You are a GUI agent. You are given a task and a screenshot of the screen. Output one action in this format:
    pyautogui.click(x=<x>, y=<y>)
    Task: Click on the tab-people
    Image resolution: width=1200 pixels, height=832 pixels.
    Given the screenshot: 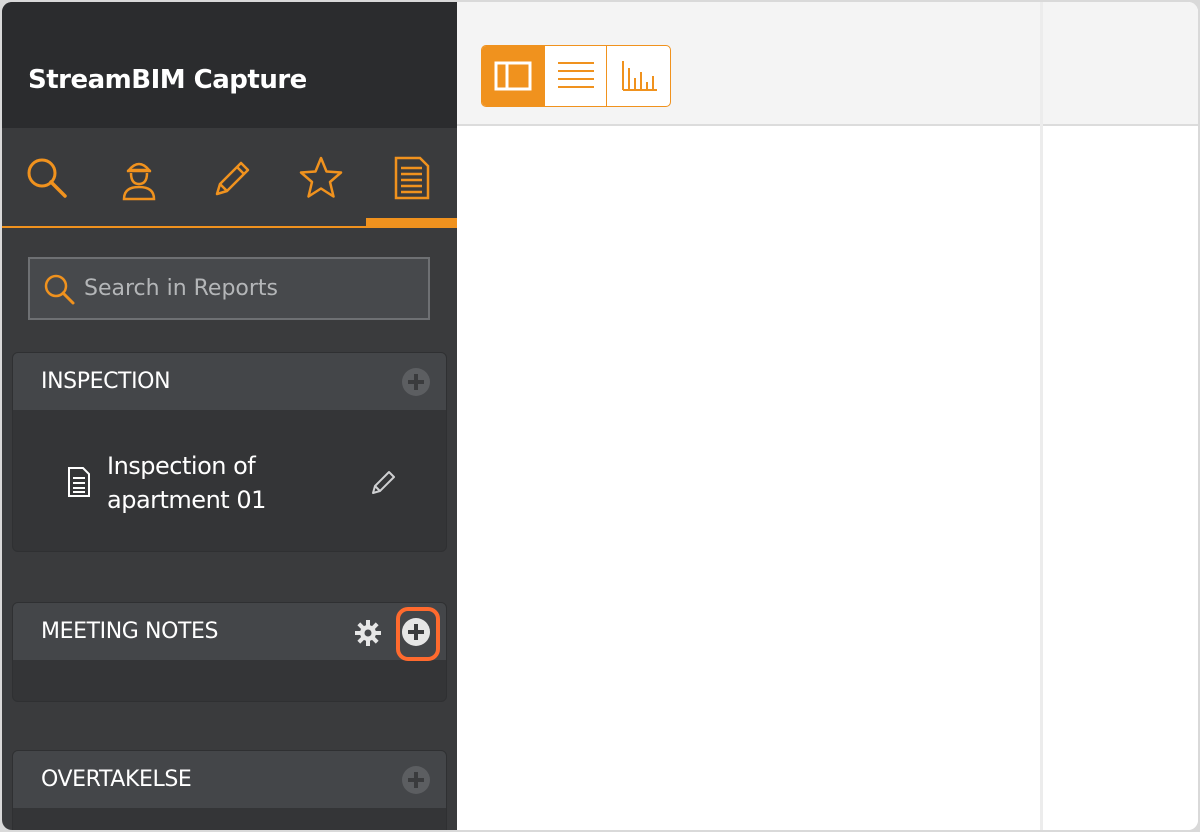 What is the action you would take?
    pyautogui.click(x=139, y=178)
    